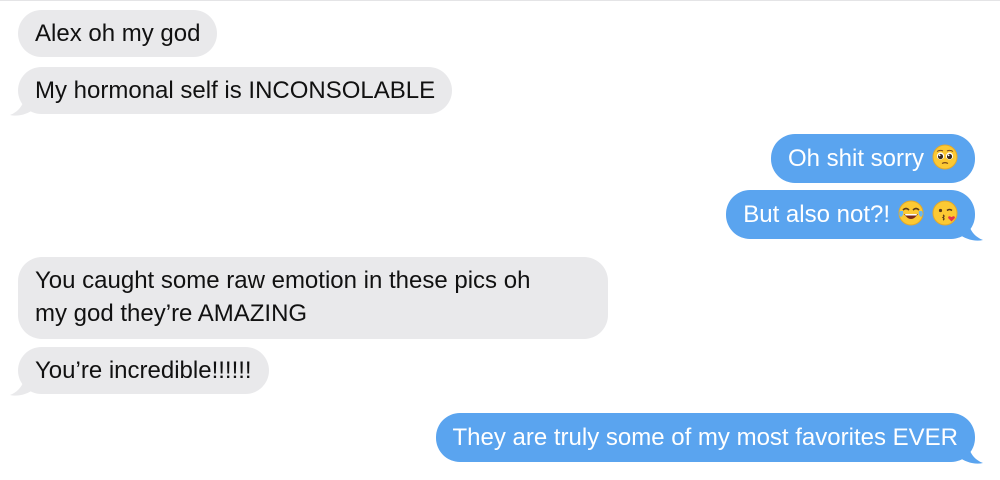  I want to click on sent-message-bubble: Oh shit sorry, so click(872, 158).